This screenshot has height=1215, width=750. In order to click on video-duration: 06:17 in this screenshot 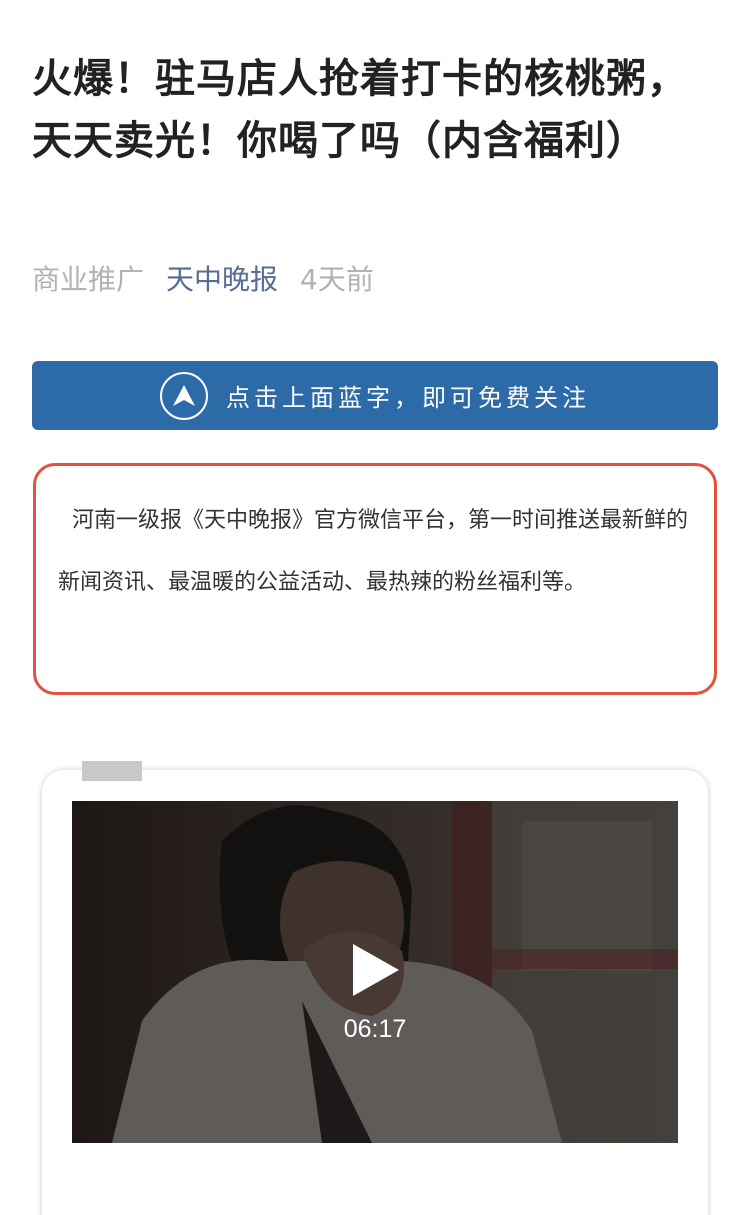, I will do `click(375, 1029)`.